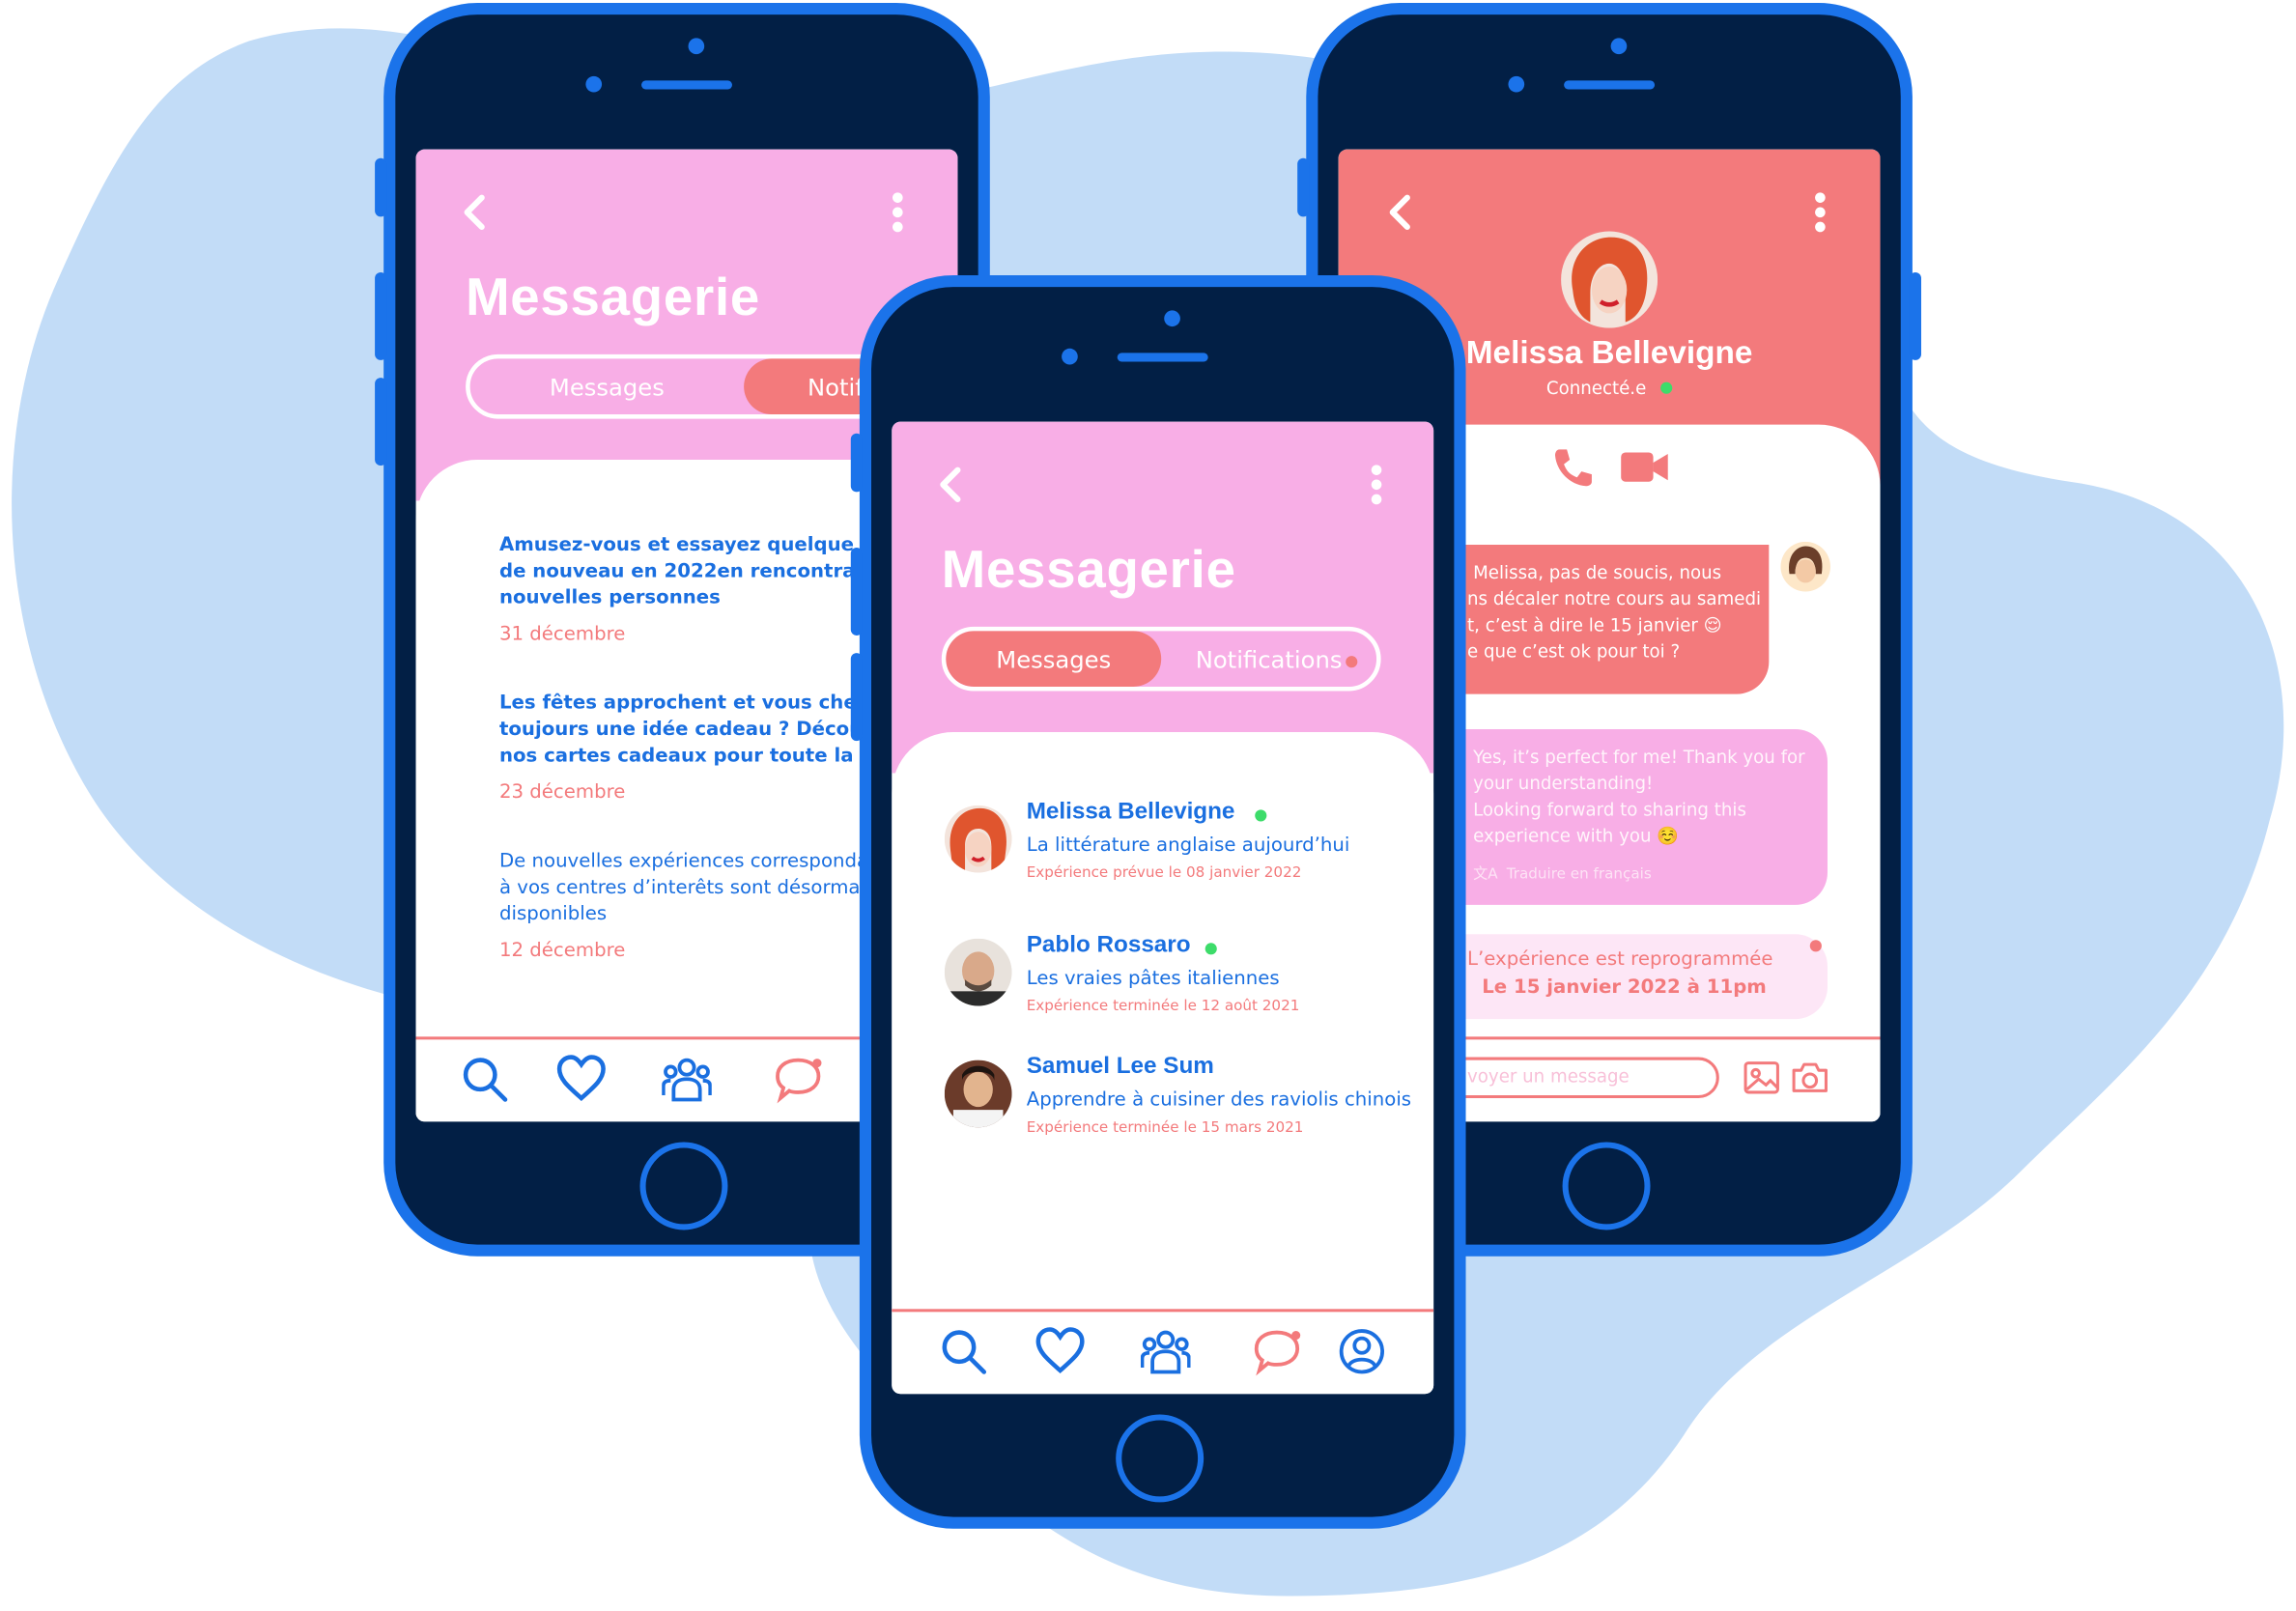 The width and height of the screenshot is (2296, 1611). What do you see at coordinates (1485, 875) in the screenshot?
I see `translate-icon: 文A` at bounding box center [1485, 875].